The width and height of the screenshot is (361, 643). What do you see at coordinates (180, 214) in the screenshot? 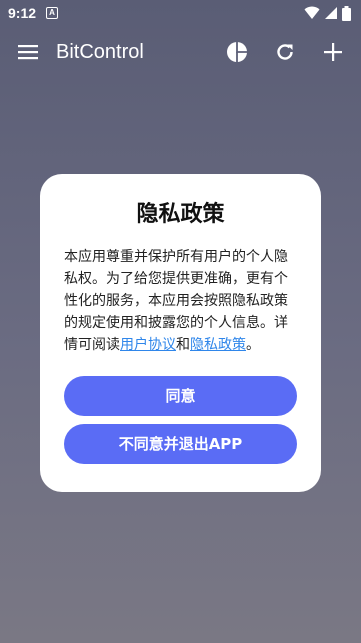
I see `dialog-title: 隐私政策` at bounding box center [180, 214].